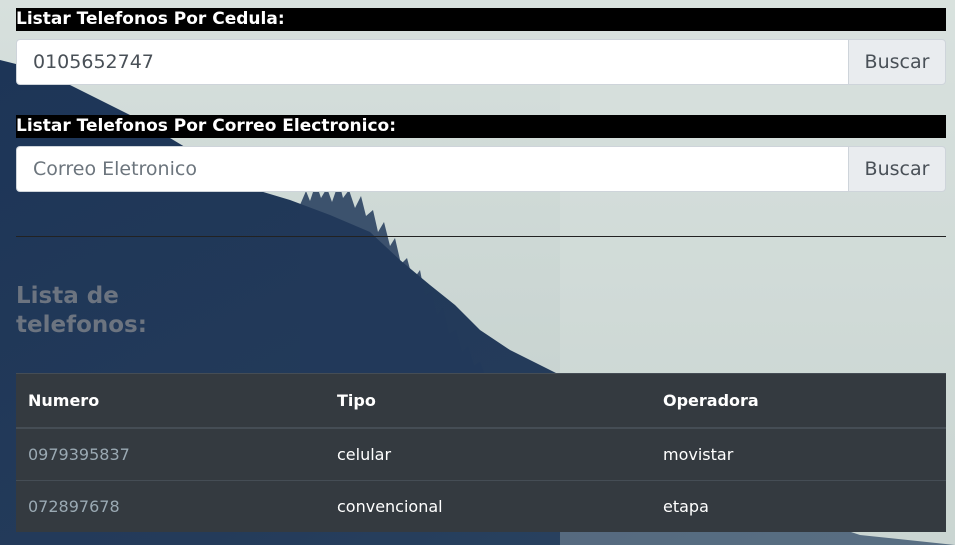  I want to click on section-divider, so click(481, 236).